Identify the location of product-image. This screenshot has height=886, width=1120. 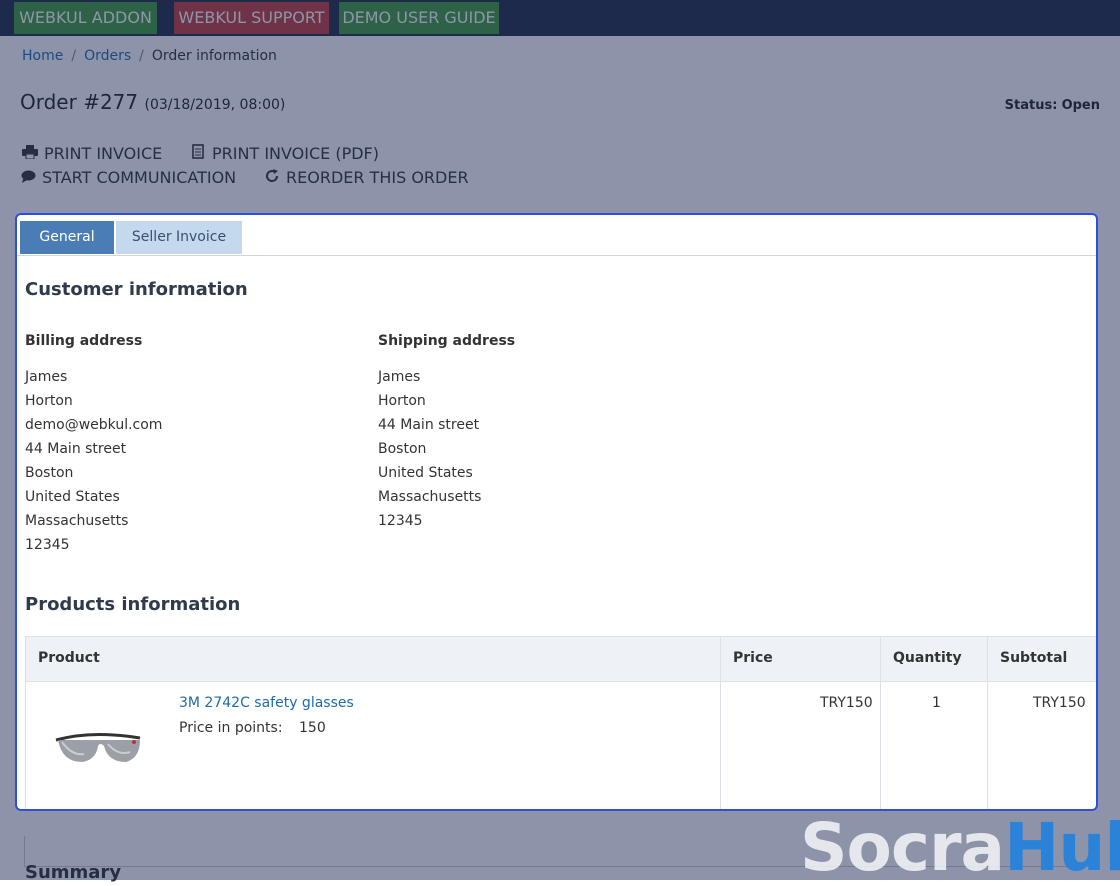
(98, 752).